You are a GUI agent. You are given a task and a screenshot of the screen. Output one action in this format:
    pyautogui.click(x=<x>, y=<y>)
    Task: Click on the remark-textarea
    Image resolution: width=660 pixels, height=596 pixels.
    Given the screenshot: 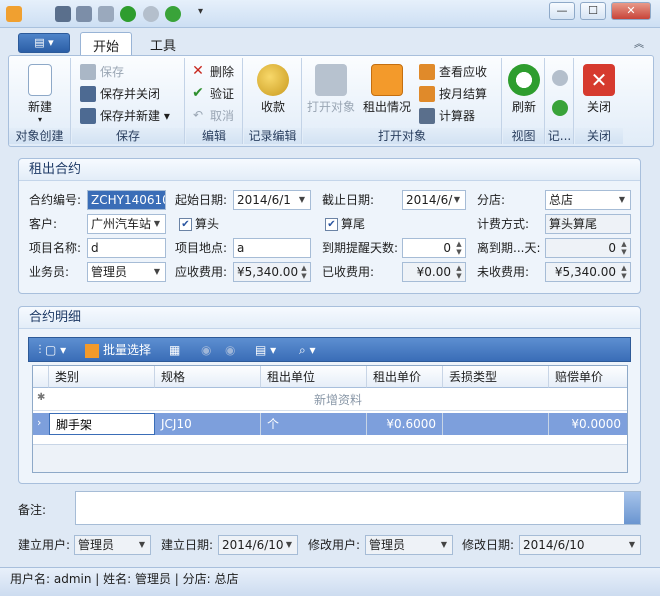 What is the action you would take?
    pyautogui.click(x=358, y=508)
    